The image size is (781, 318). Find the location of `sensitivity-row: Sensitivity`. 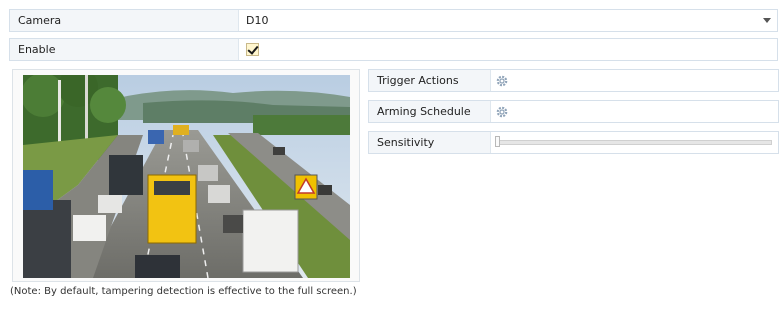

sensitivity-row: Sensitivity is located at coordinates (573, 142).